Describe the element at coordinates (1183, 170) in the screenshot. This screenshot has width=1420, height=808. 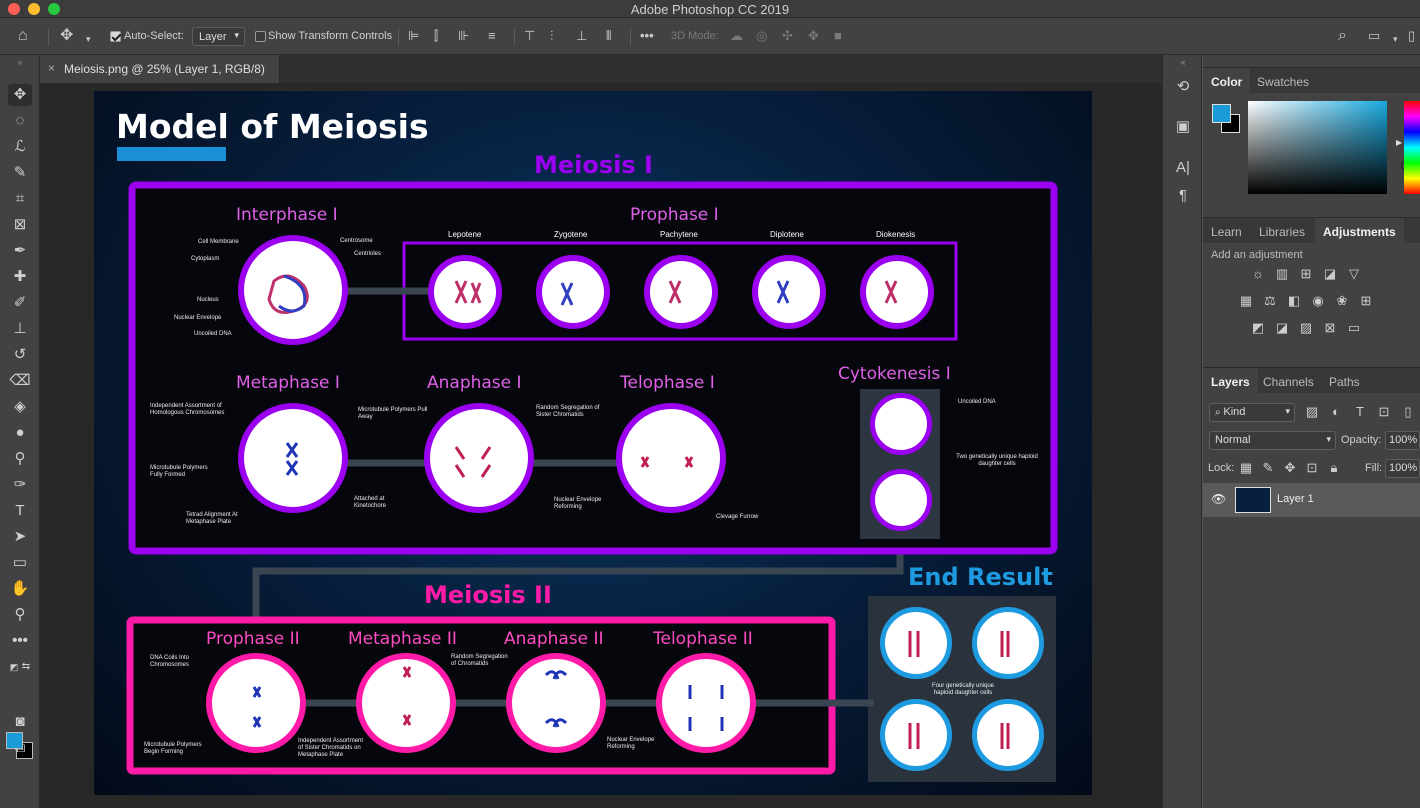
I see `character-icon: A|` at that location.